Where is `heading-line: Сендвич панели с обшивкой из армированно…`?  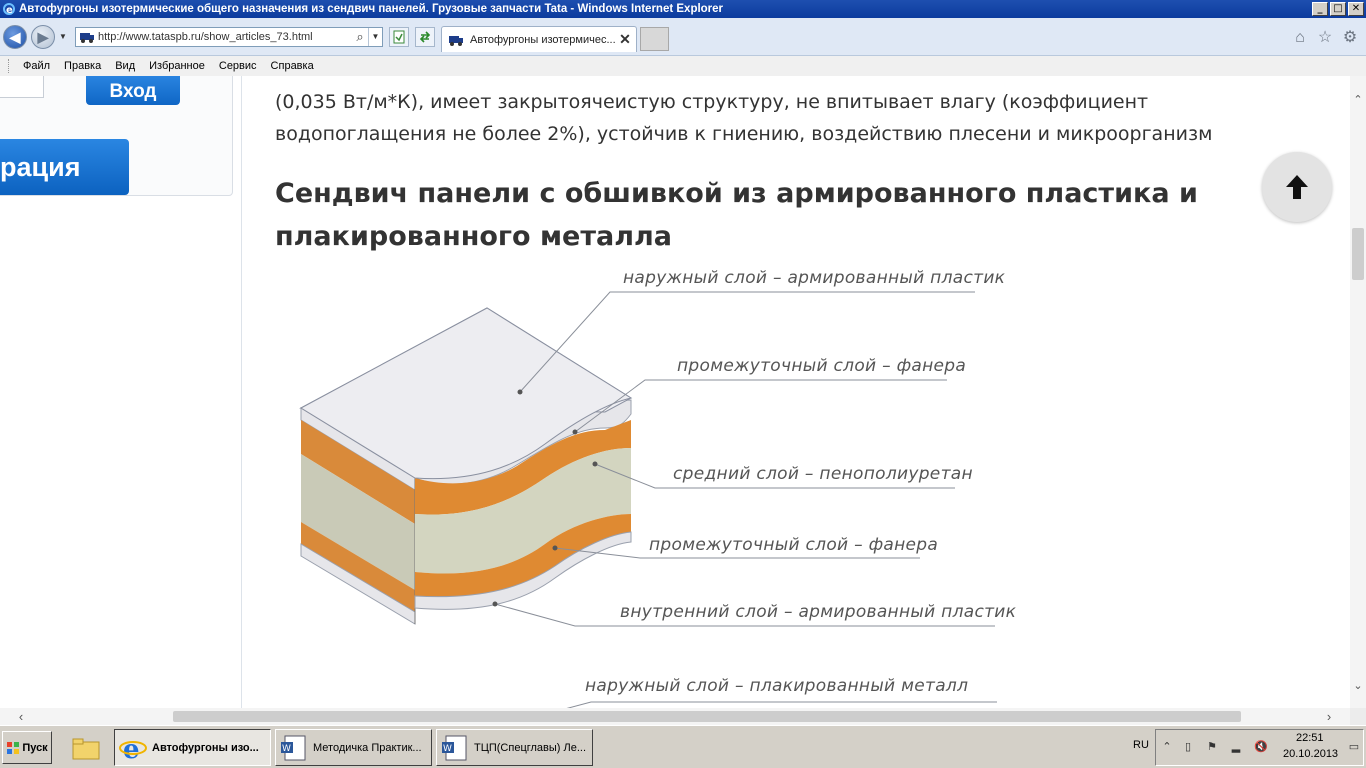 heading-line: Сендвич панели с обшивкой из армированно… is located at coordinates (736, 193).